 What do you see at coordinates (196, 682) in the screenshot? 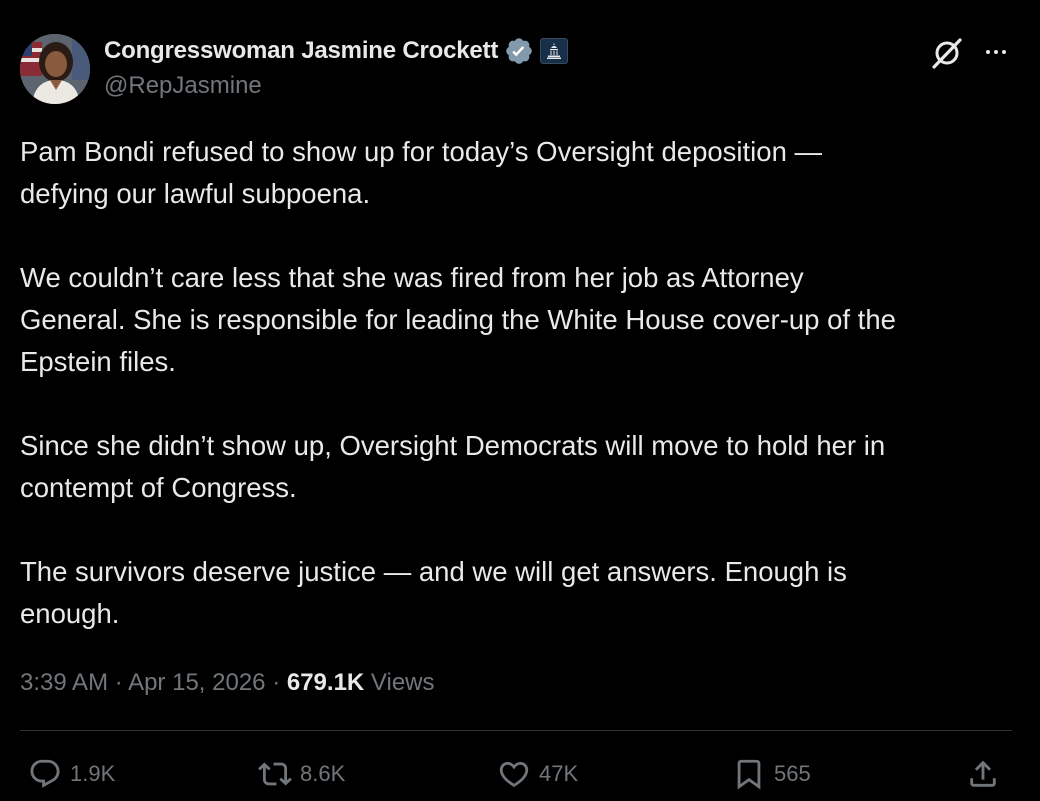
I see `post-date: Apr 15, 2026` at bounding box center [196, 682].